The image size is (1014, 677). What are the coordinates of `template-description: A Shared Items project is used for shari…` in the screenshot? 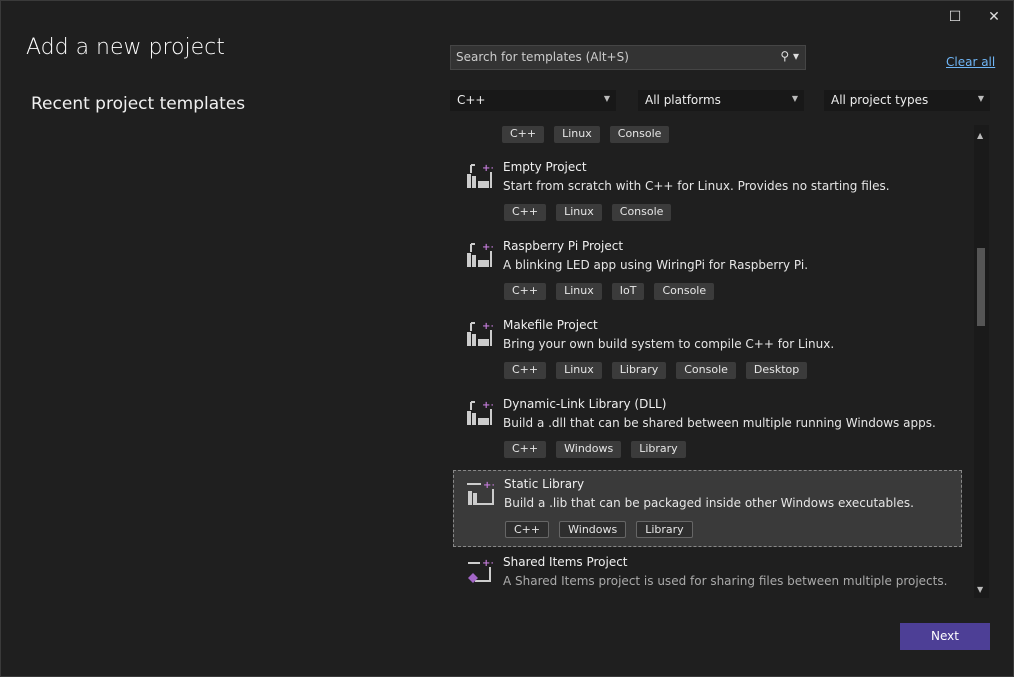 It's located at (725, 581).